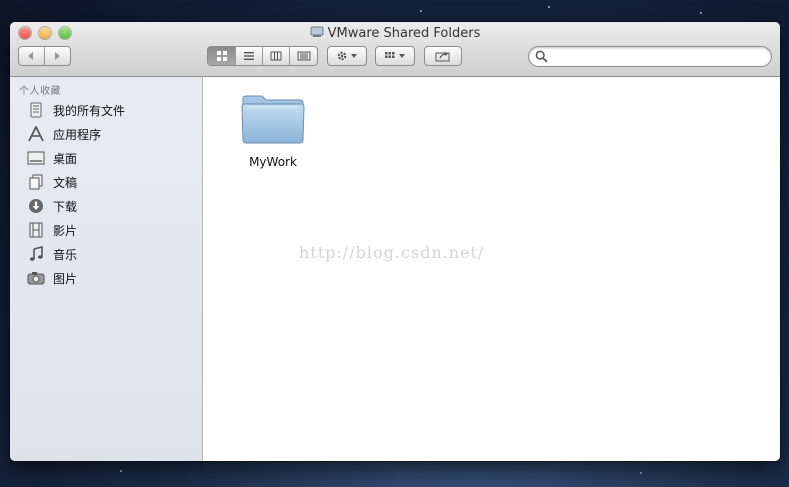 This screenshot has width=789, height=487. What do you see at coordinates (111, 254) in the screenshot?
I see `sidebar-item-music: 音乐` at bounding box center [111, 254].